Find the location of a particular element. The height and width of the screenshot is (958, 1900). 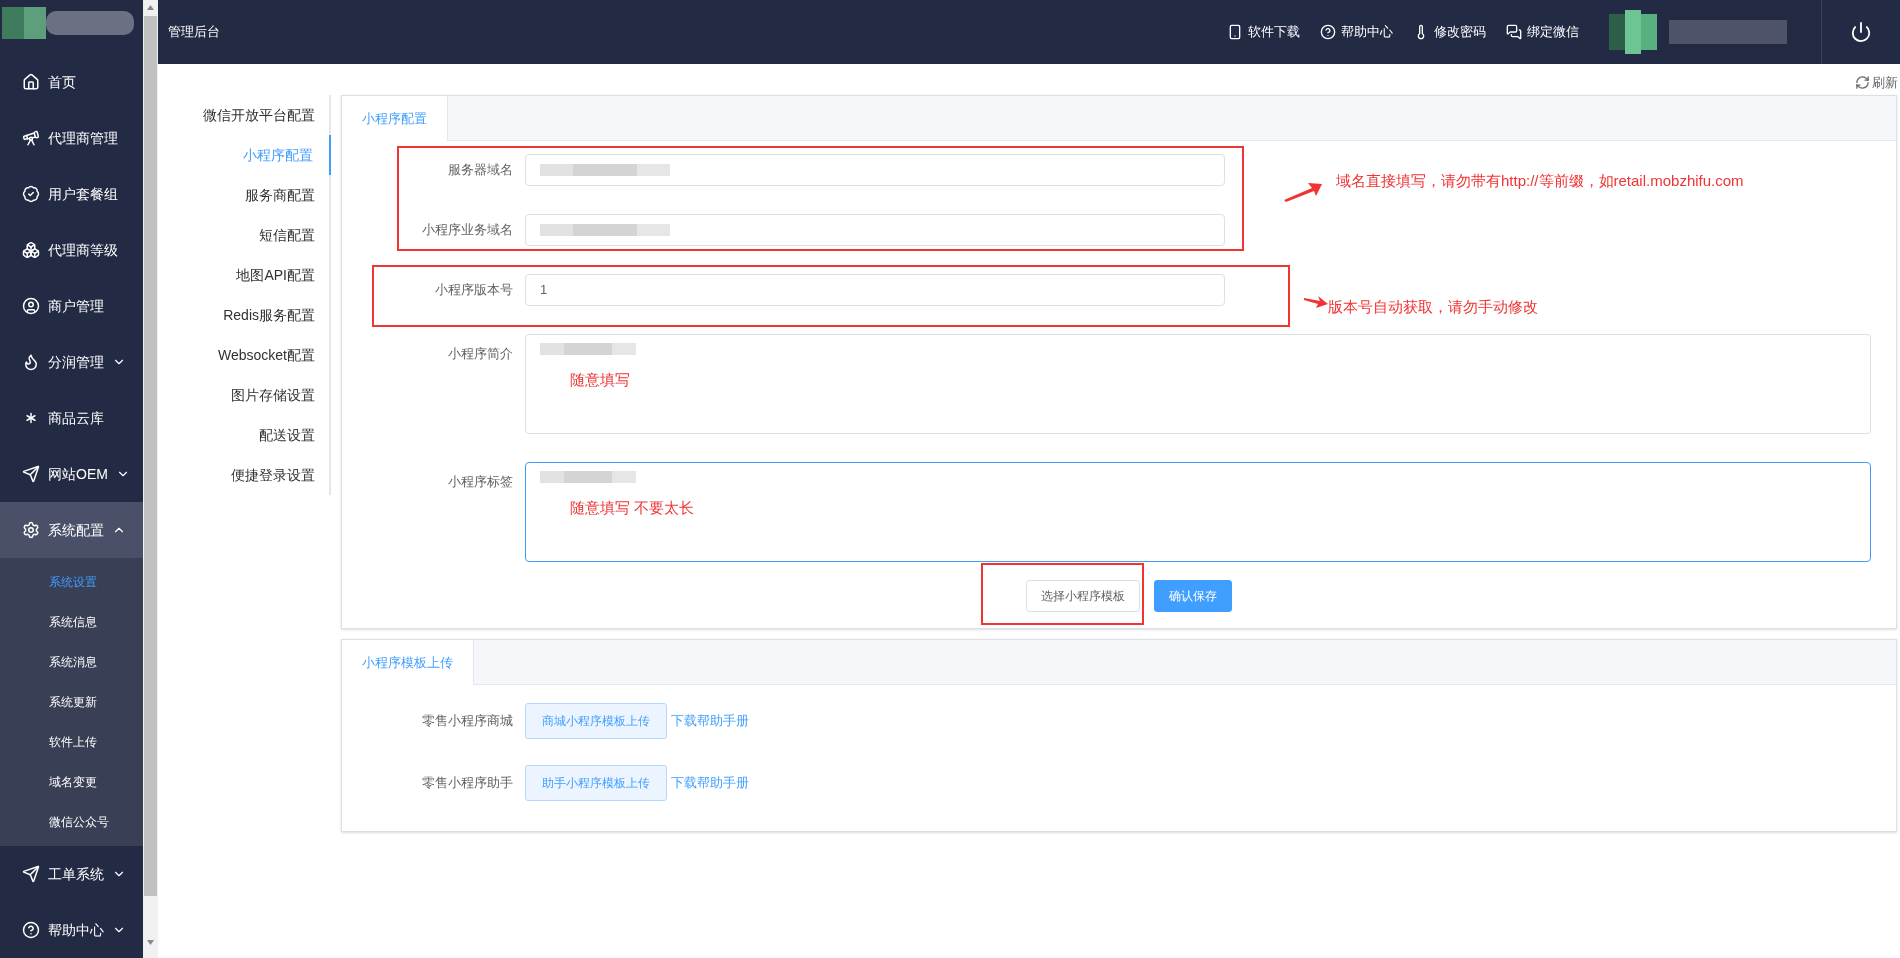

config-menu-item: 服务商配置 is located at coordinates (244, 195).